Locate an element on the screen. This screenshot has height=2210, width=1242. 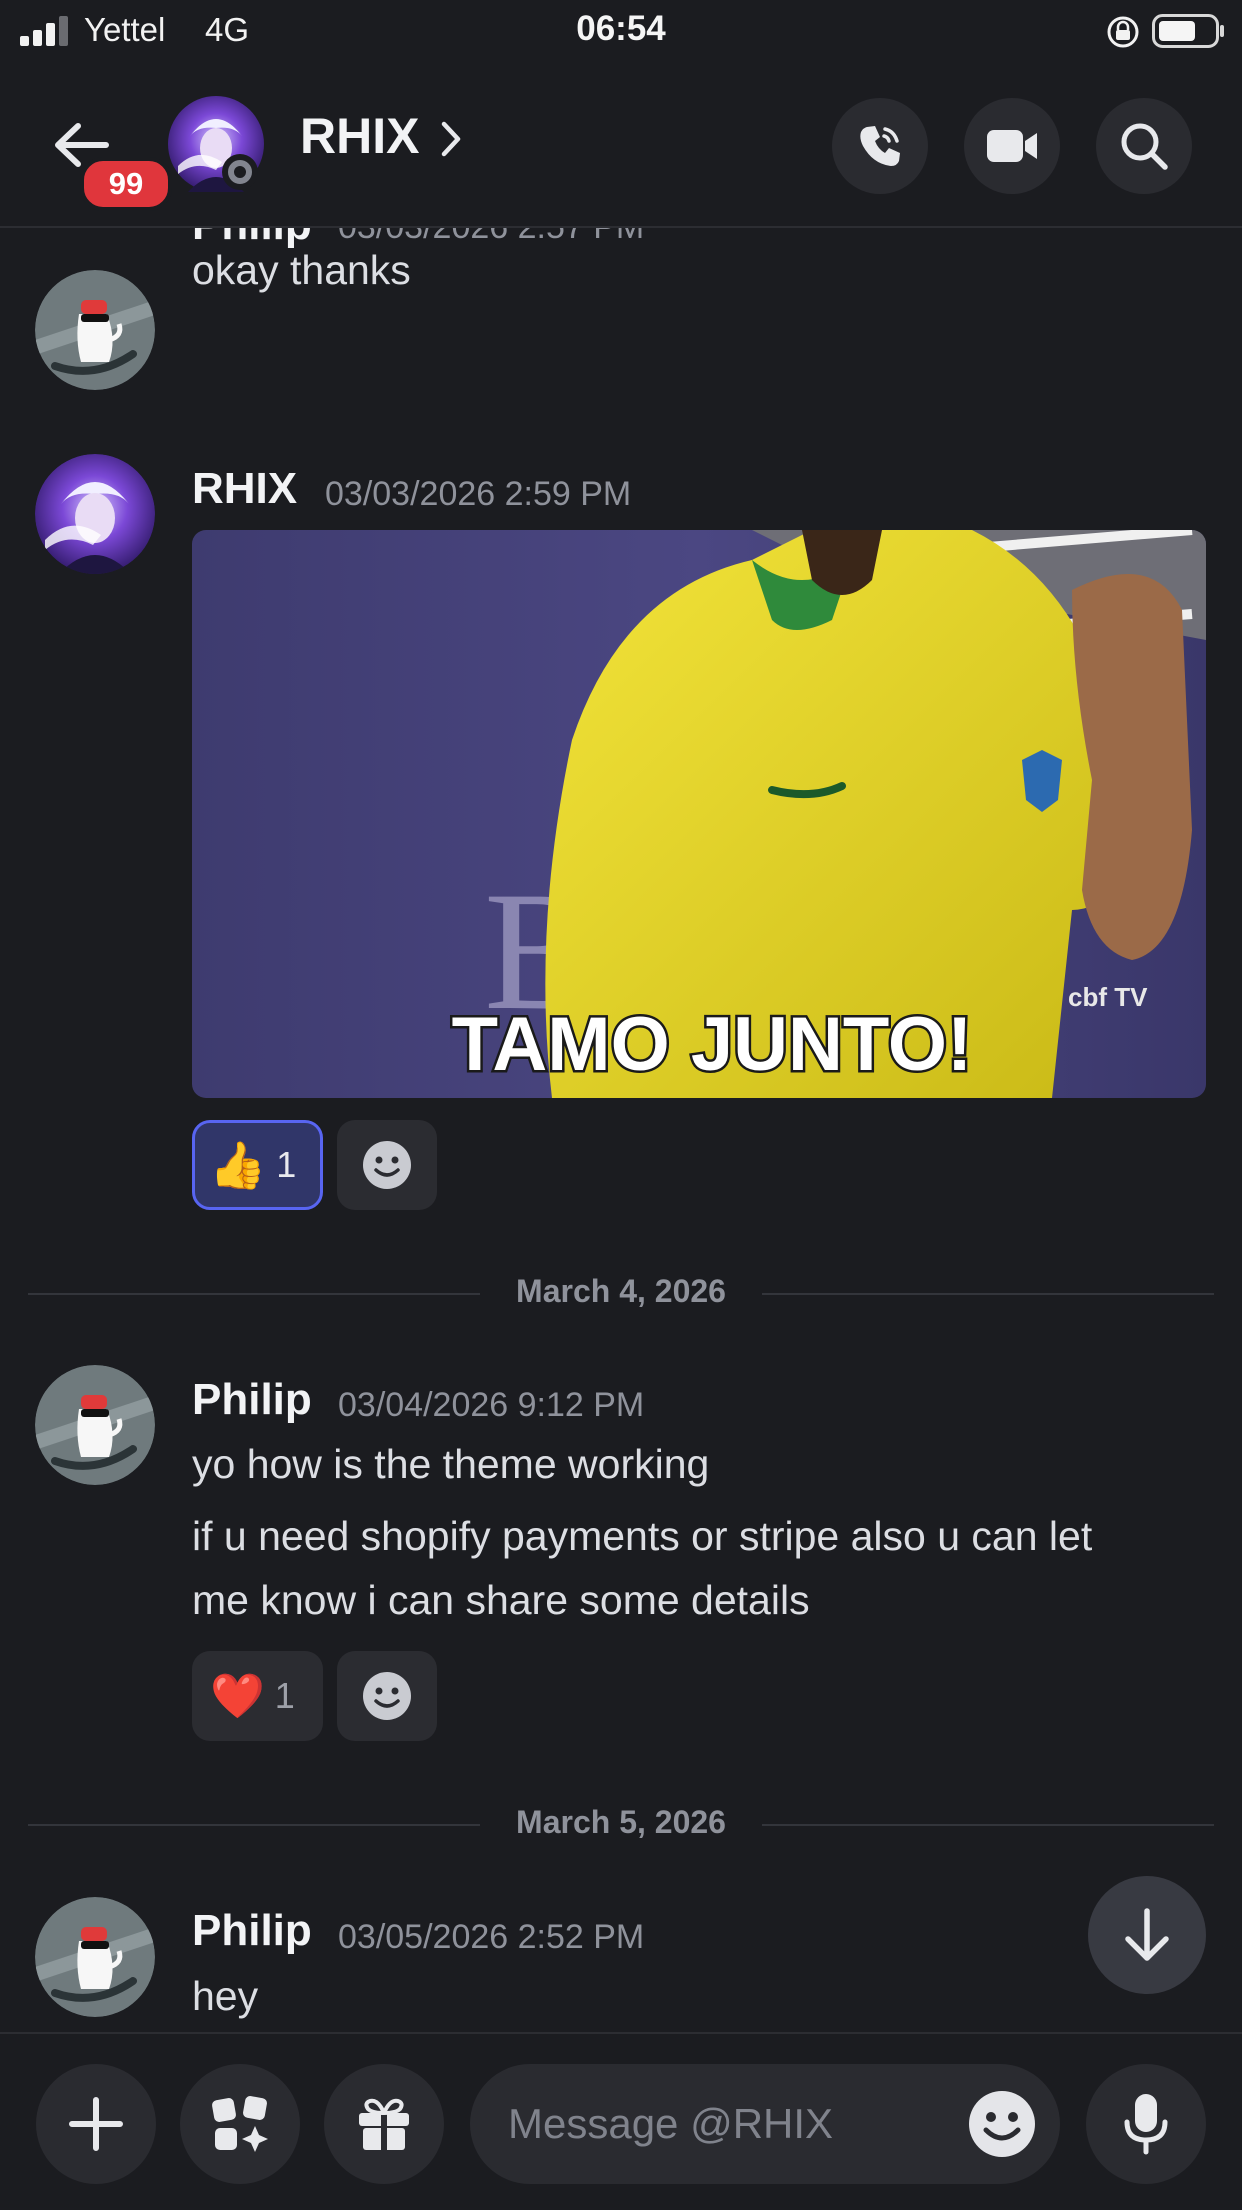
message-text: me know i can share some details is located at coordinates (501, 1600).